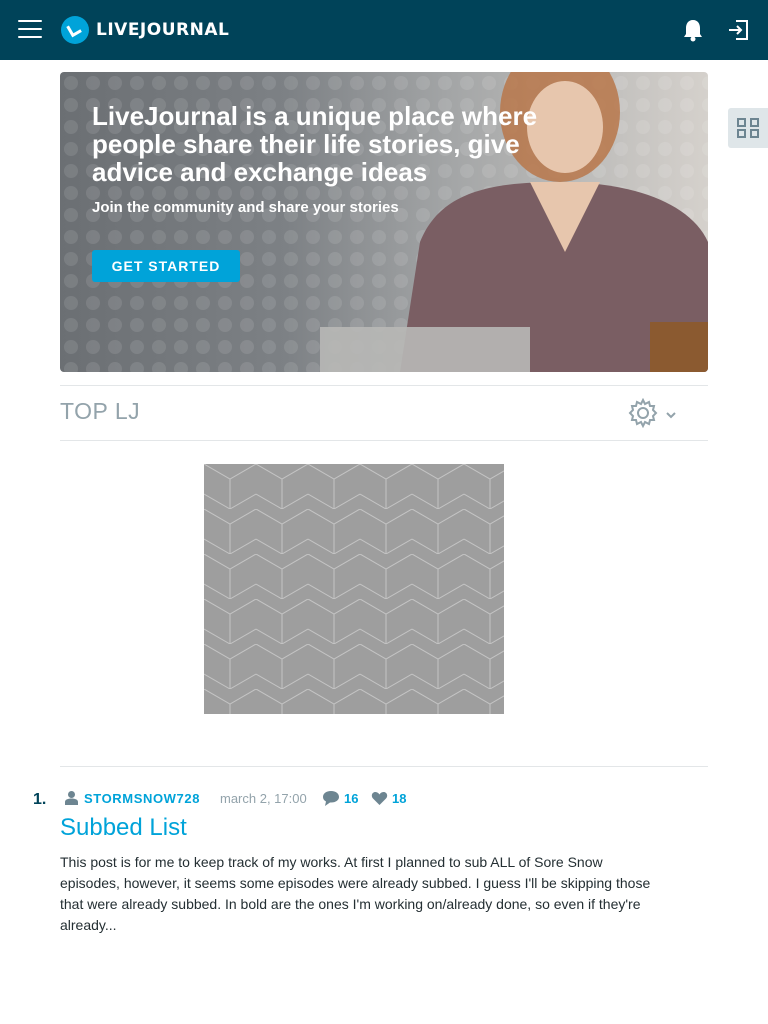 This screenshot has width=768, height=1024. What do you see at coordinates (75, 30) in the screenshot?
I see `livejournal-logo-icon` at bounding box center [75, 30].